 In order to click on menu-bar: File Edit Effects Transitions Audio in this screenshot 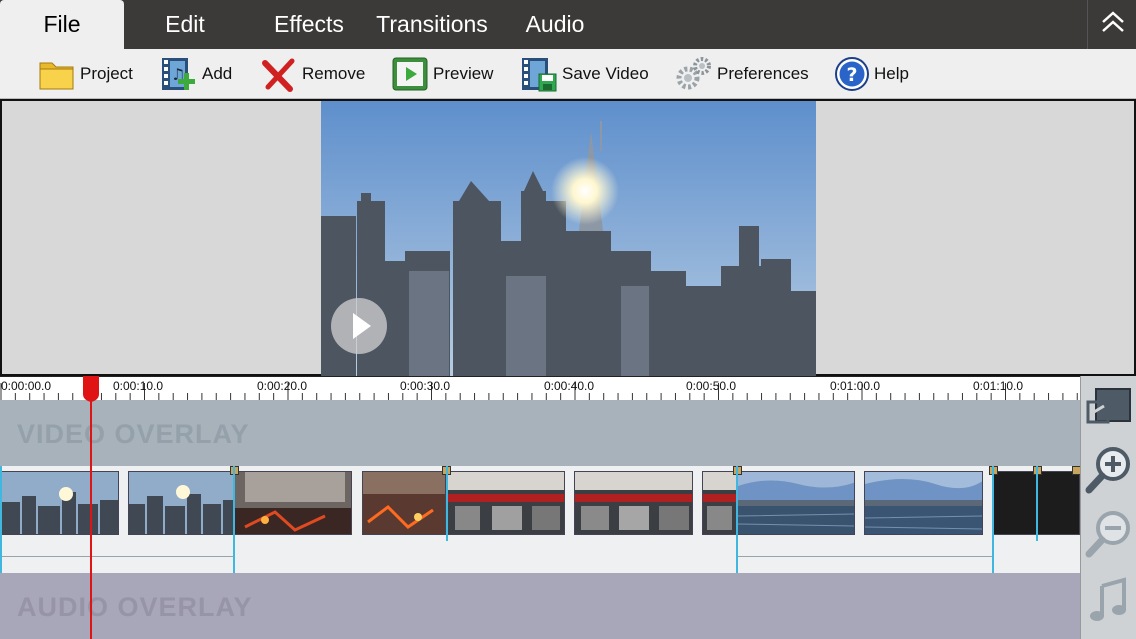, I will do `click(568, 24)`.